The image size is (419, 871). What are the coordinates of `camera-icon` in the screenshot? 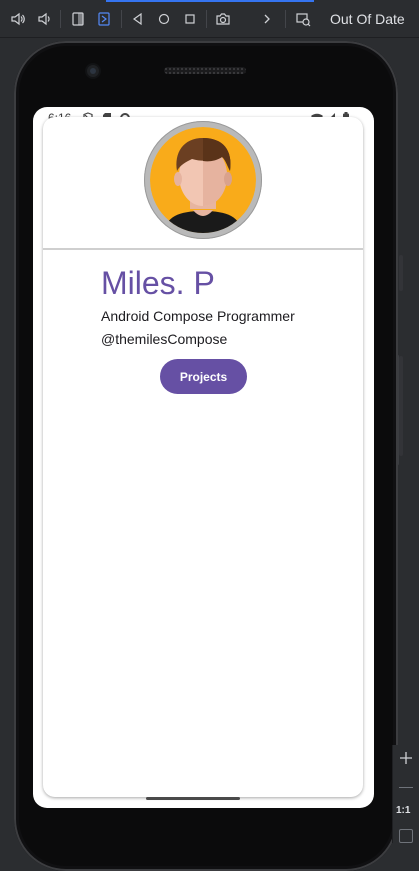 It's located at (223, 19).